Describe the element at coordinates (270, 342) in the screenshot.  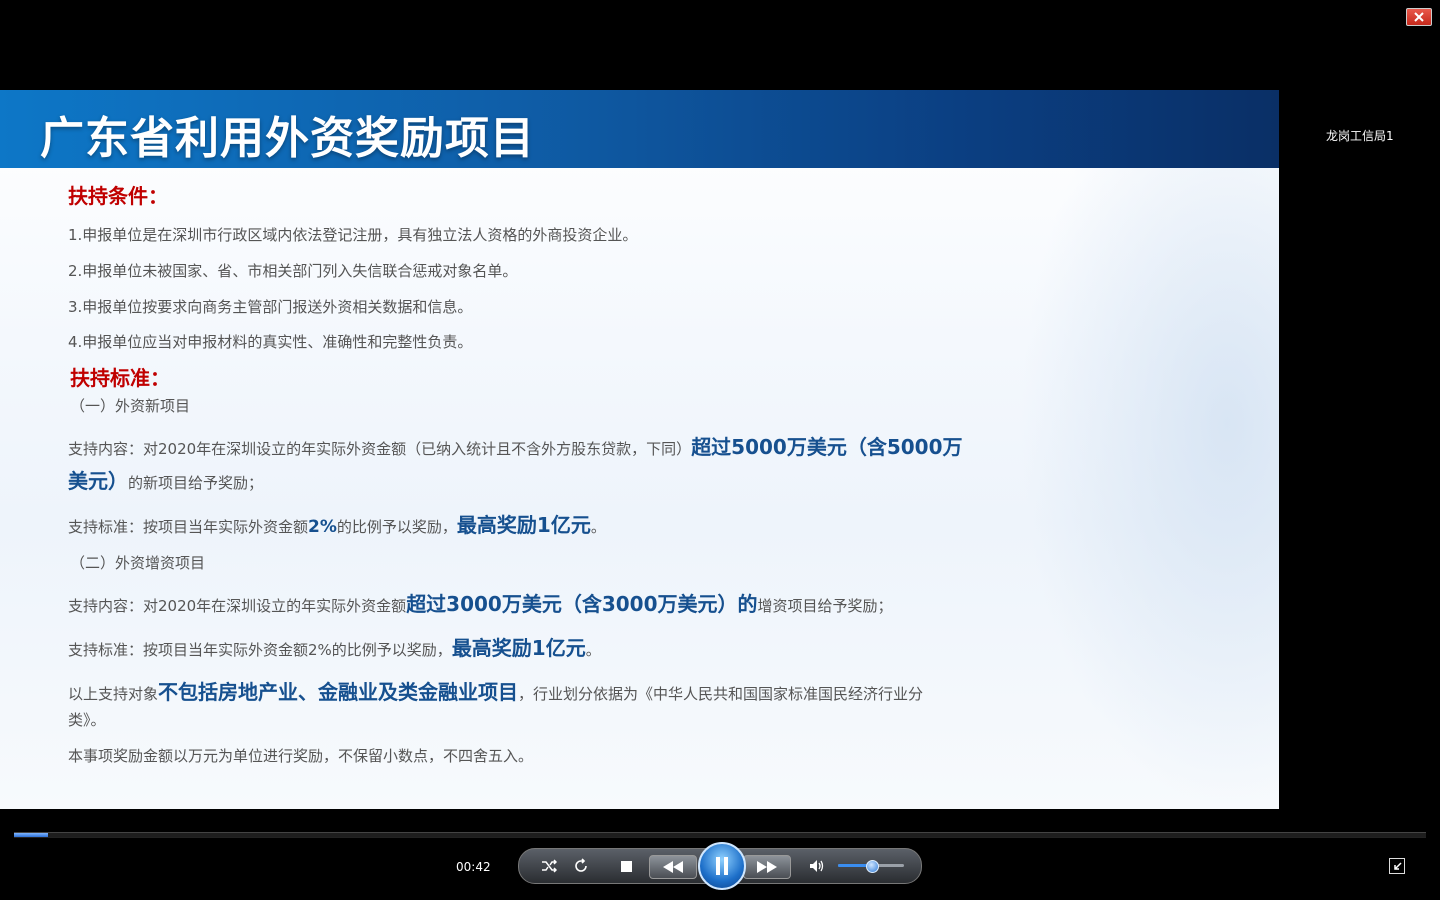
I see `condition-item: 4.申报单位应当对申报材料的真实性、准确性和完整性负责。` at that location.